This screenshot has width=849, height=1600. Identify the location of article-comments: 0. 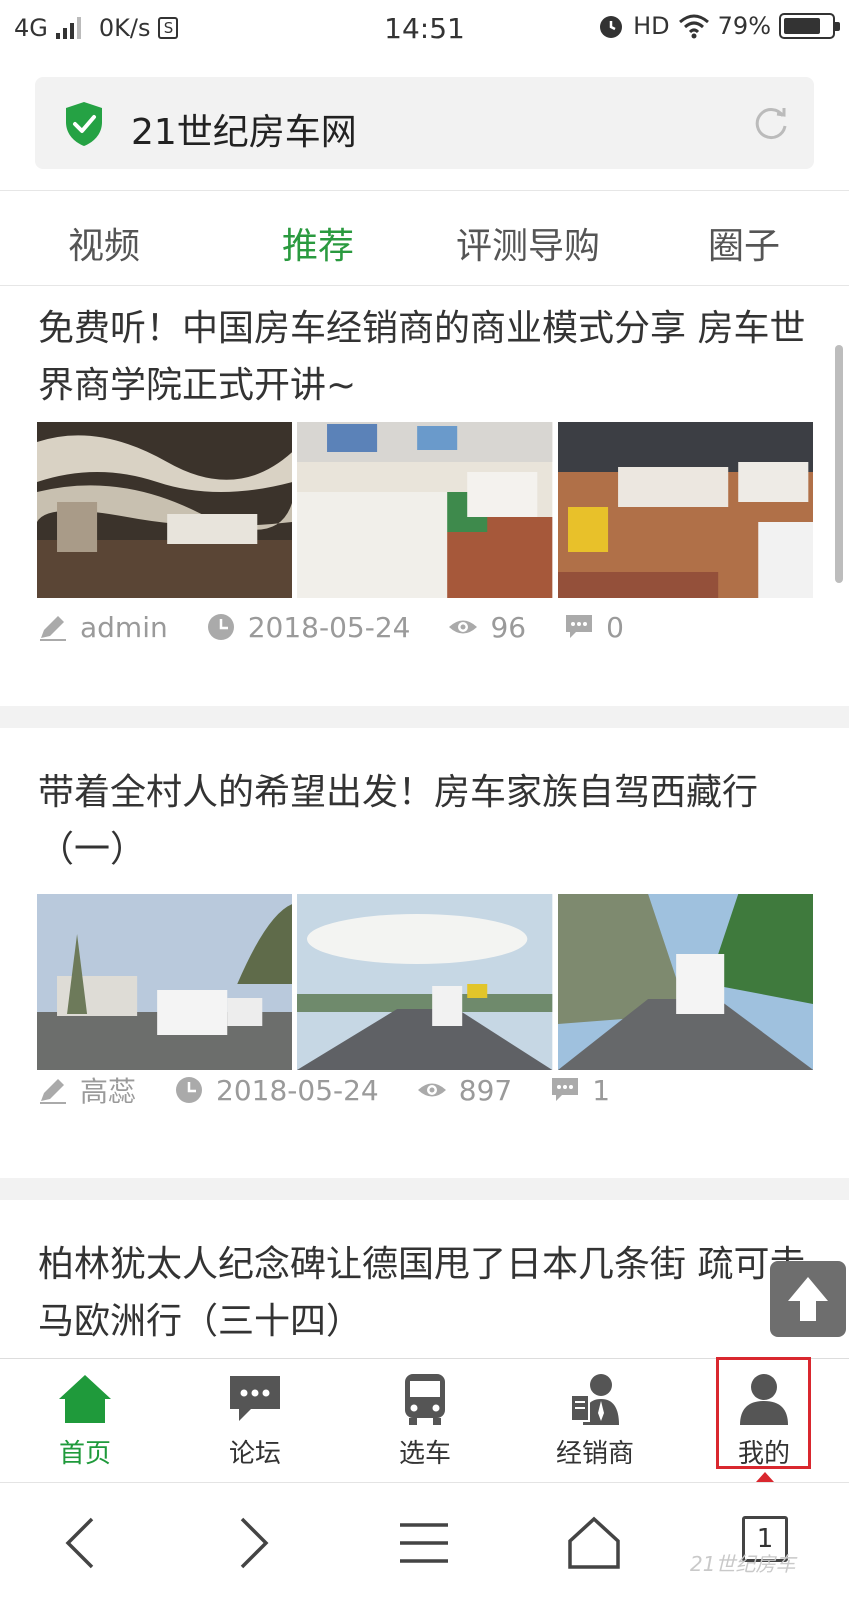
(615, 627).